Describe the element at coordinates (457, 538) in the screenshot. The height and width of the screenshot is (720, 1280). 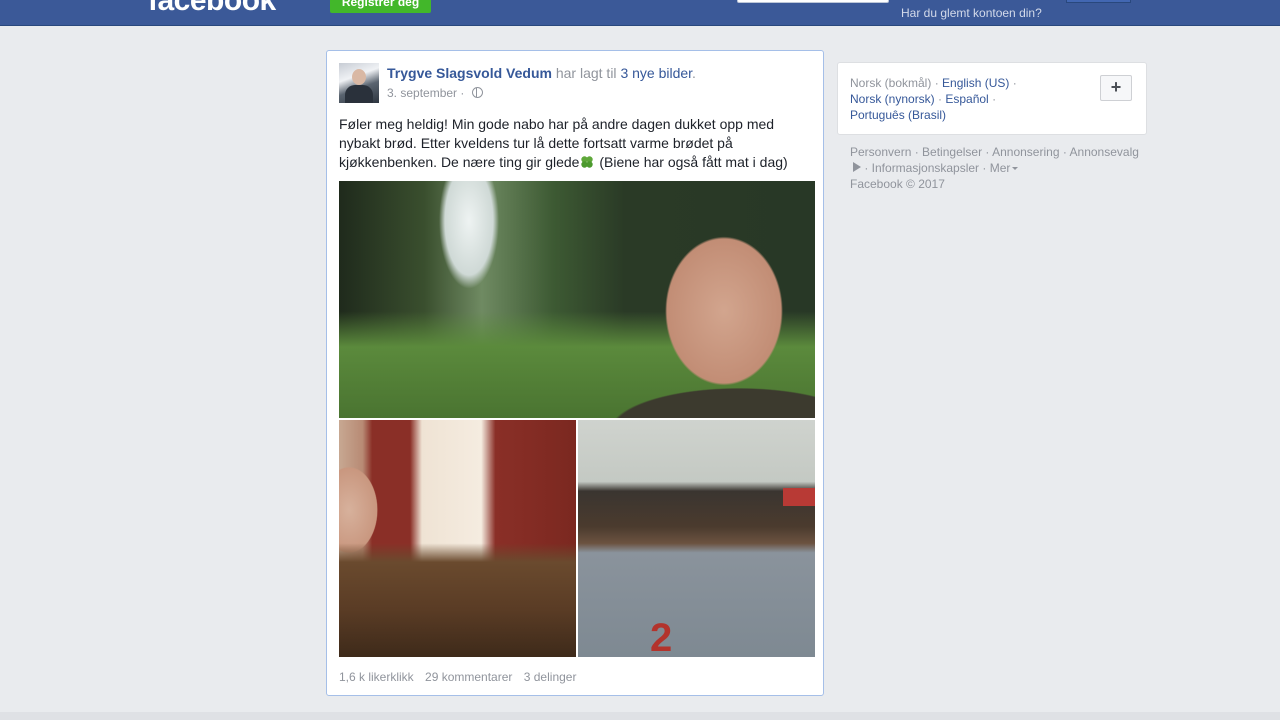
I see `photo-bread-loaf` at that location.